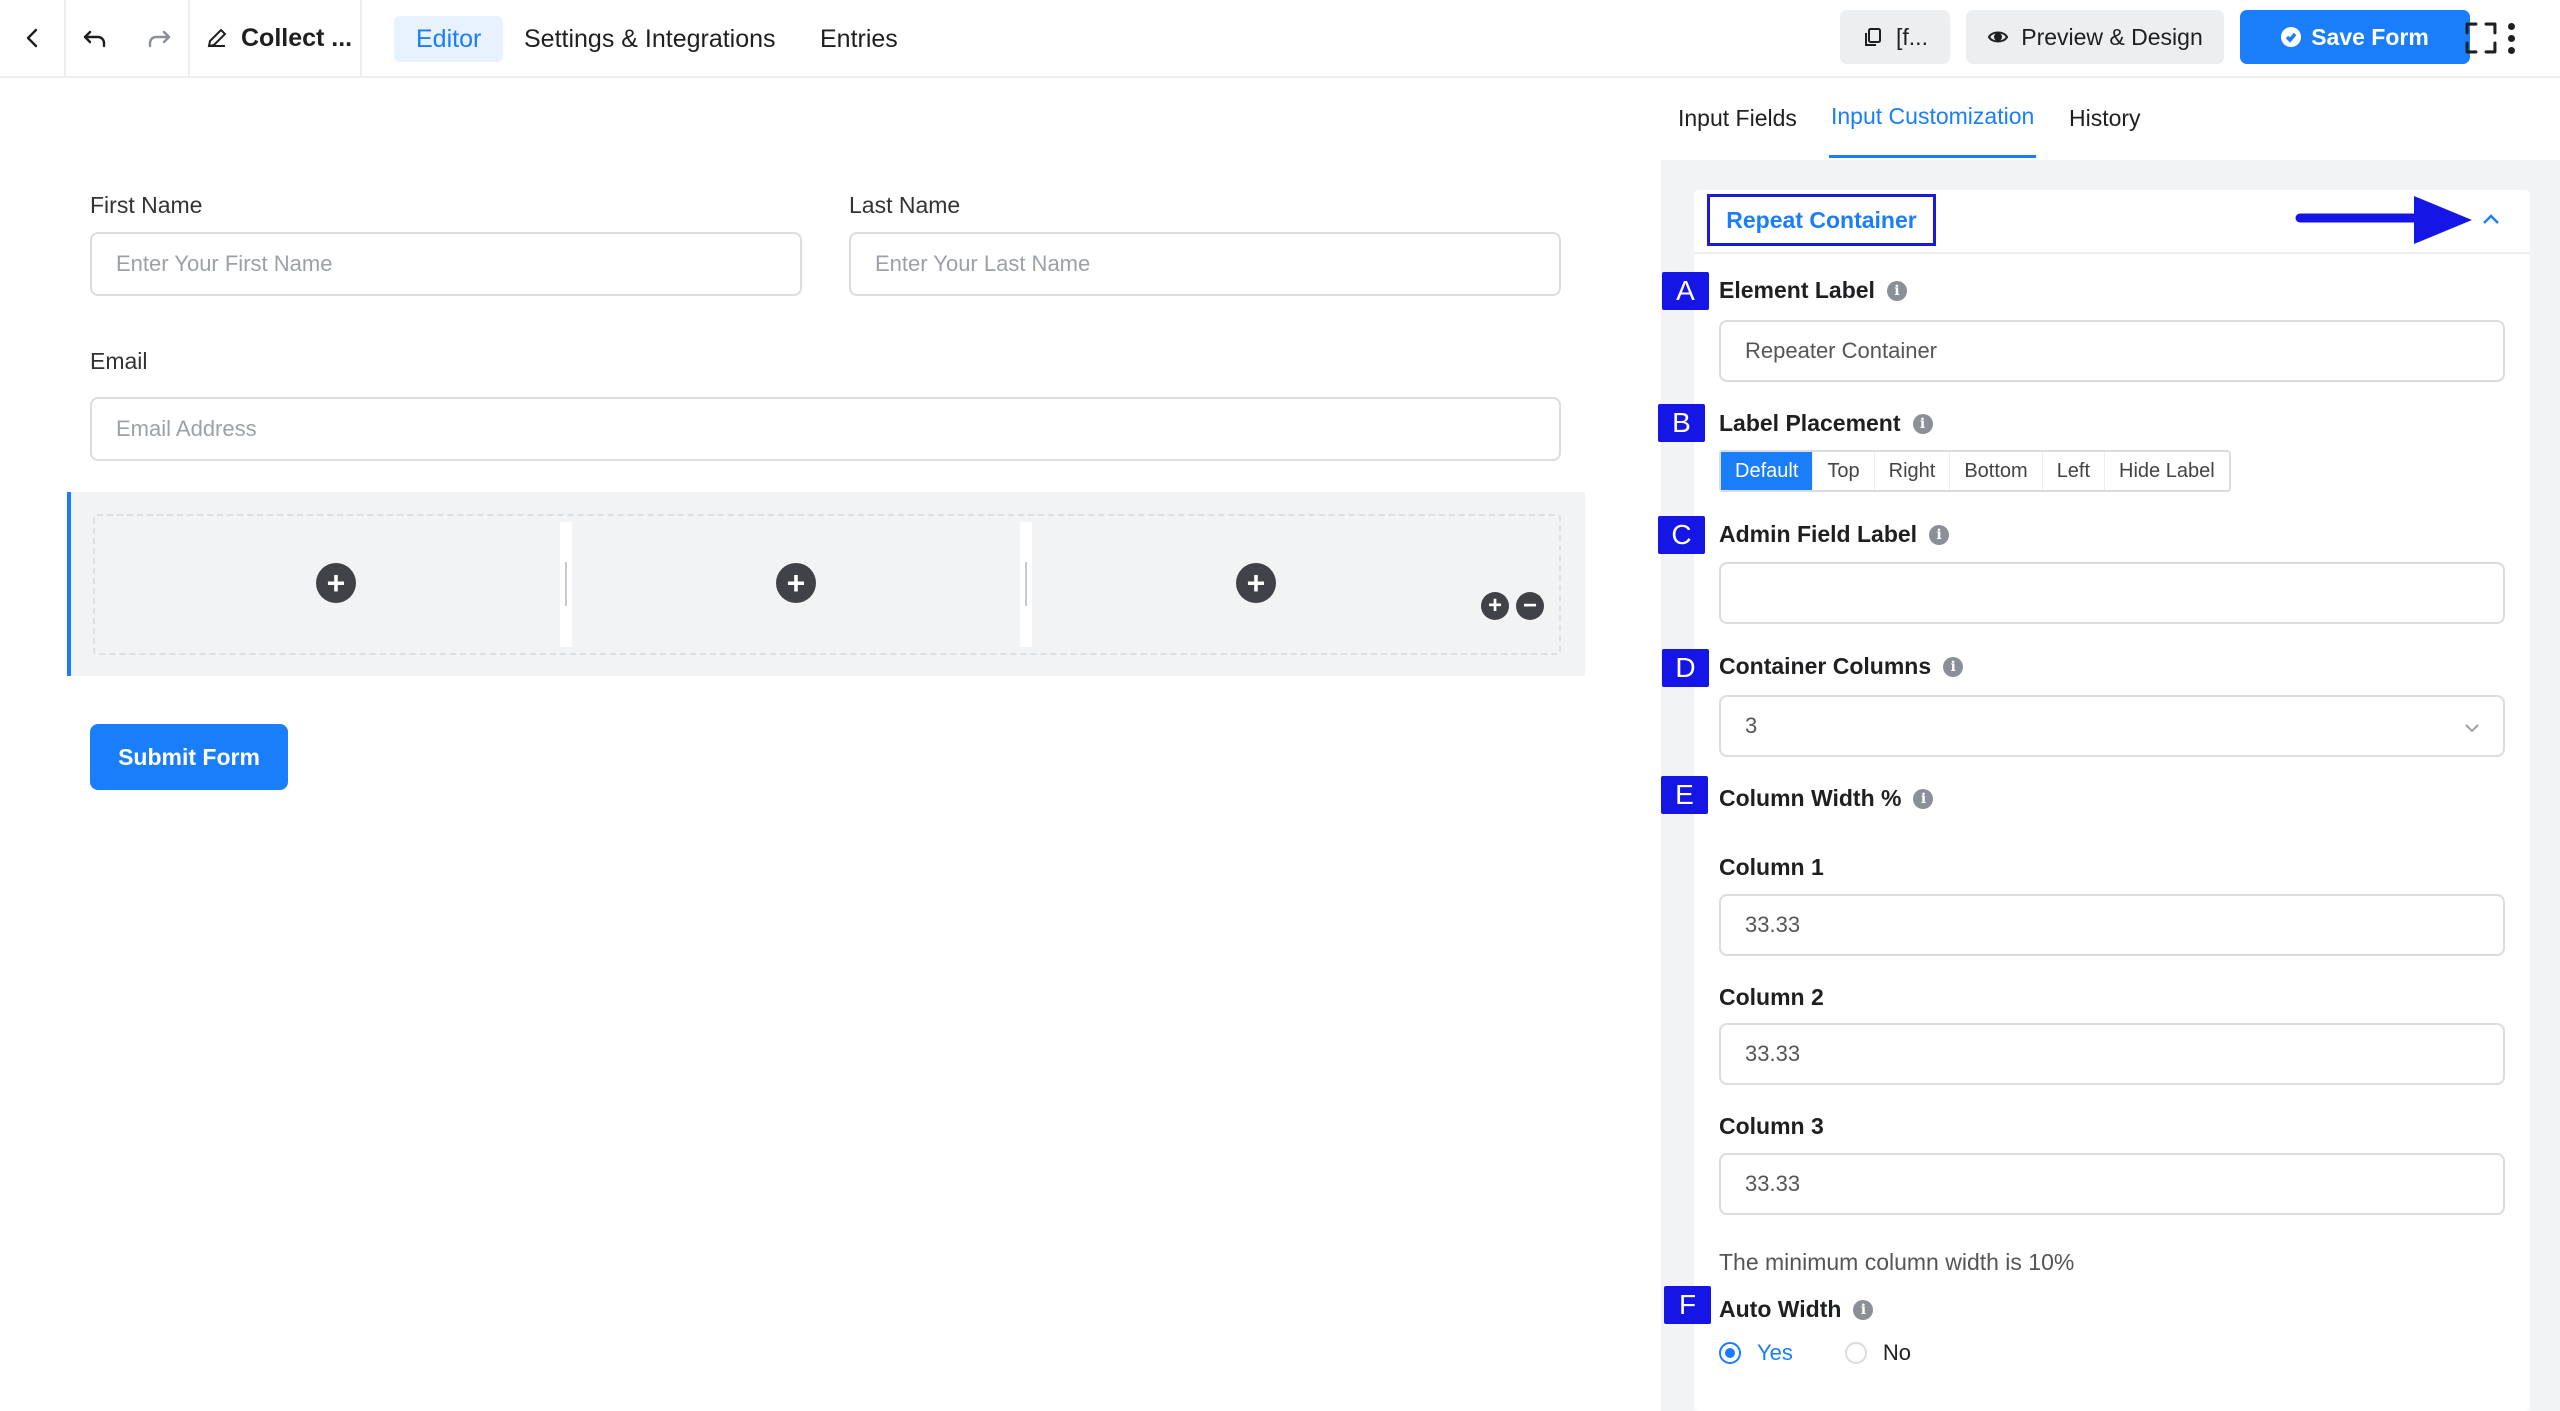  Describe the element at coordinates (1773, 924) in the screenshot. I see `column-1-value: 33.33` at that location.